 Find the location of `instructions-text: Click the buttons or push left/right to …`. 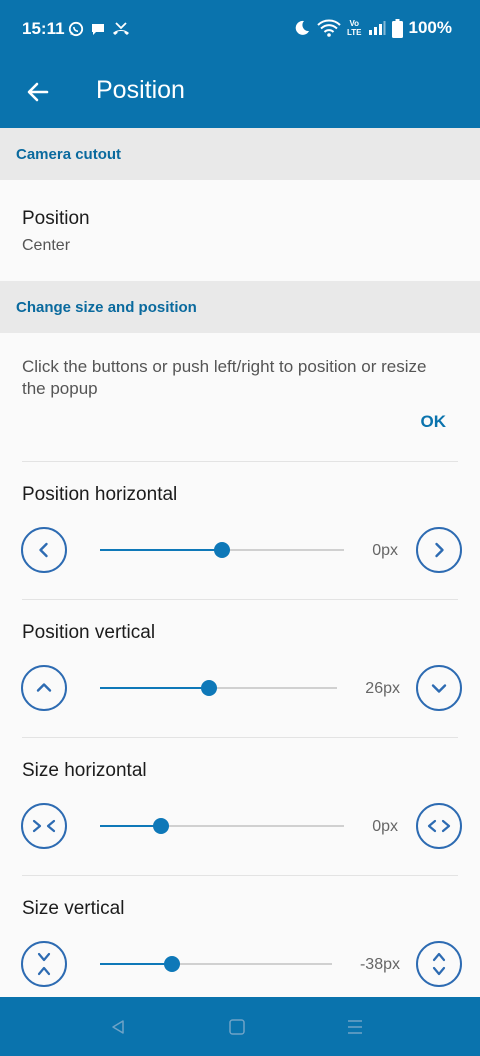

instructions-text: Click the buttons or push left/right to … is located at coordinates (224, 377).